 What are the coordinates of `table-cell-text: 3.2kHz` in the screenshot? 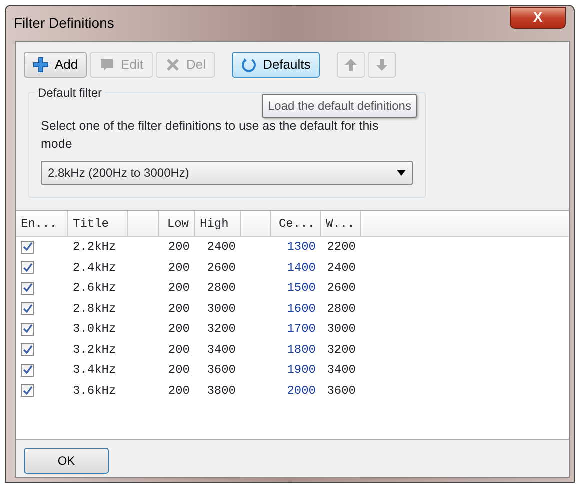 It's located at (95, 350).